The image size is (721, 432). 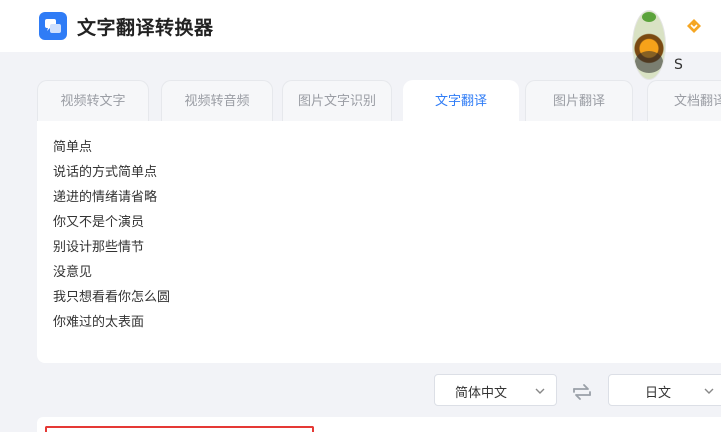 I want to click on tab-label: 图片文字识别, so click(x=336, y=101).